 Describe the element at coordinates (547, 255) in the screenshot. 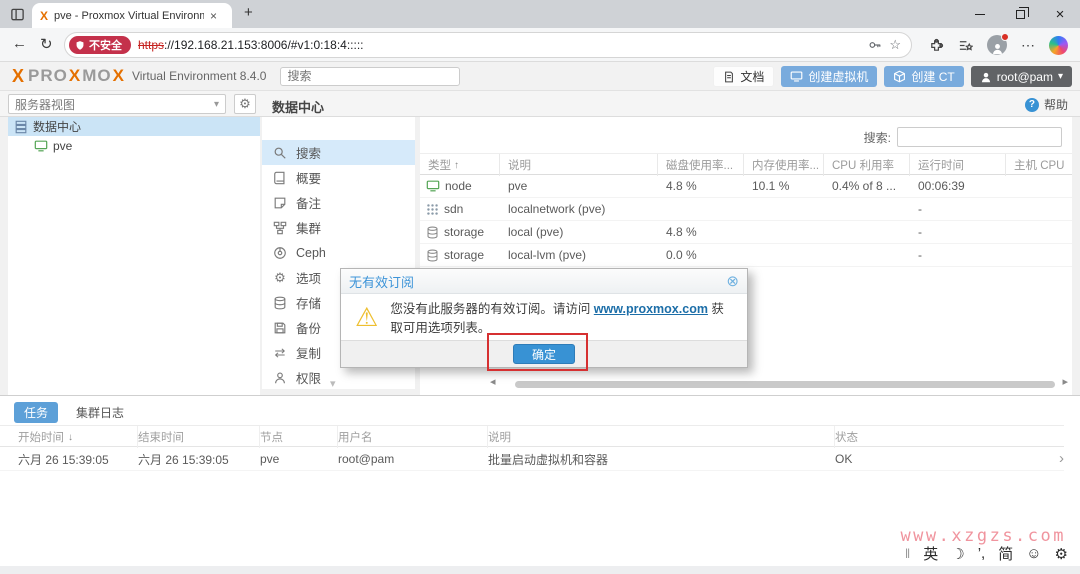

I see `desc-cell: local-lvm (pve)` at that location.